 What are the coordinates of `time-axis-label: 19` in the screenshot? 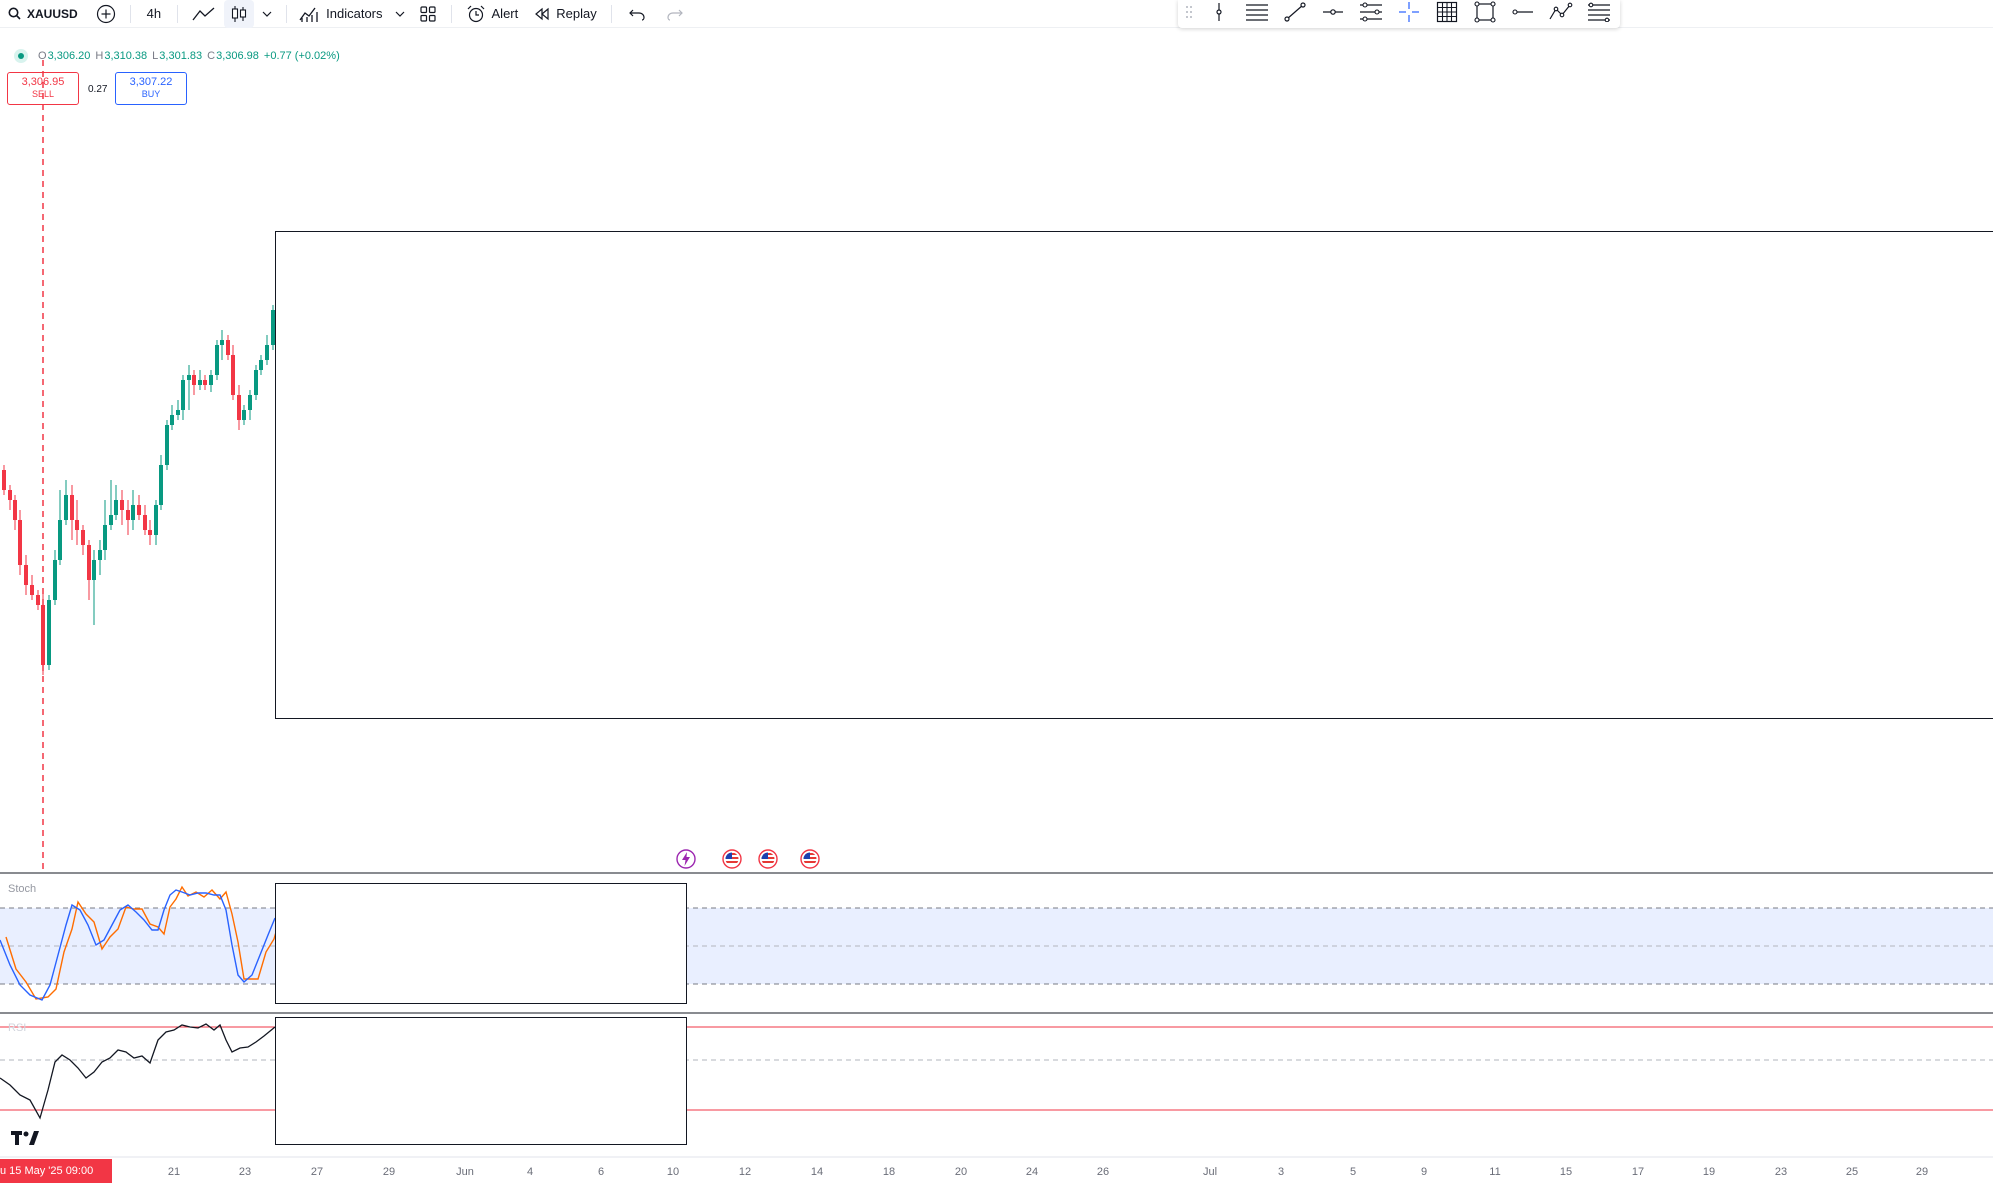 It's located at (1709, 1172).